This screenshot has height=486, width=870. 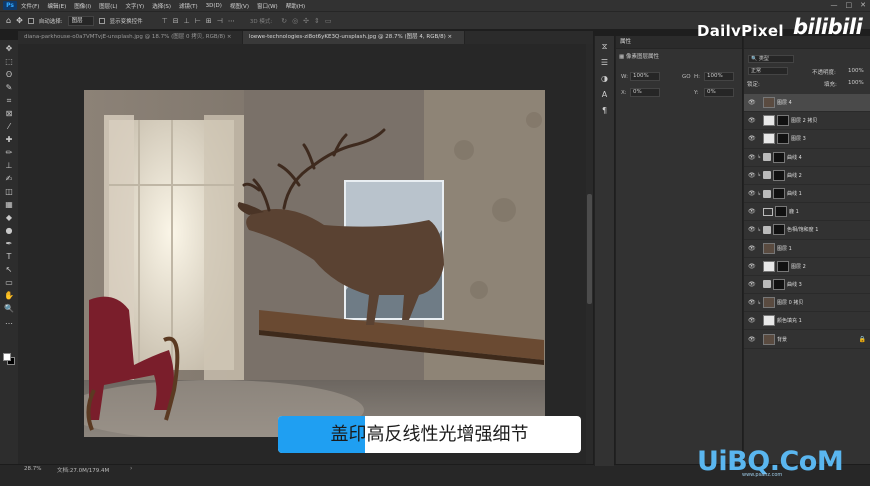 I want to click on layer-row: 👁 图层 2, so click(x=807, y=267).